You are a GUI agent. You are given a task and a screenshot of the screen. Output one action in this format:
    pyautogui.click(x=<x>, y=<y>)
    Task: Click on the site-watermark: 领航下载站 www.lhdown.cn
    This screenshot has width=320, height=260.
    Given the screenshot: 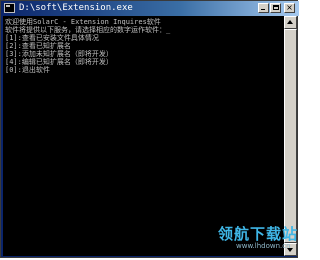 What is the action you would take?
    pyautogui.click(x=258, y=241)
    